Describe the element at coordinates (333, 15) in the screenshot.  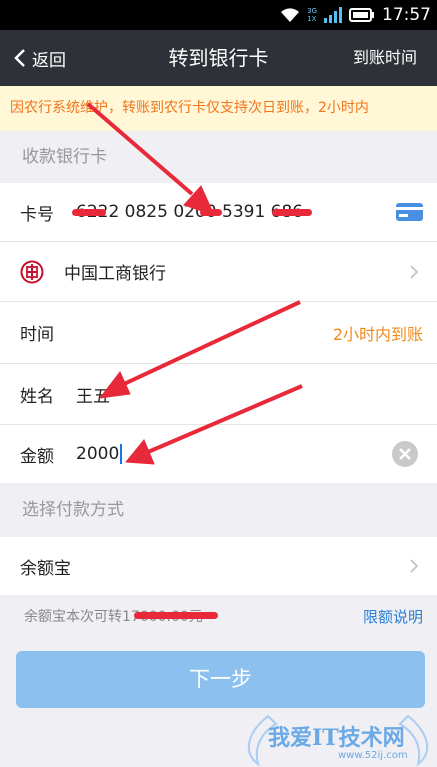
I see `signal-bars-icon` at that location.